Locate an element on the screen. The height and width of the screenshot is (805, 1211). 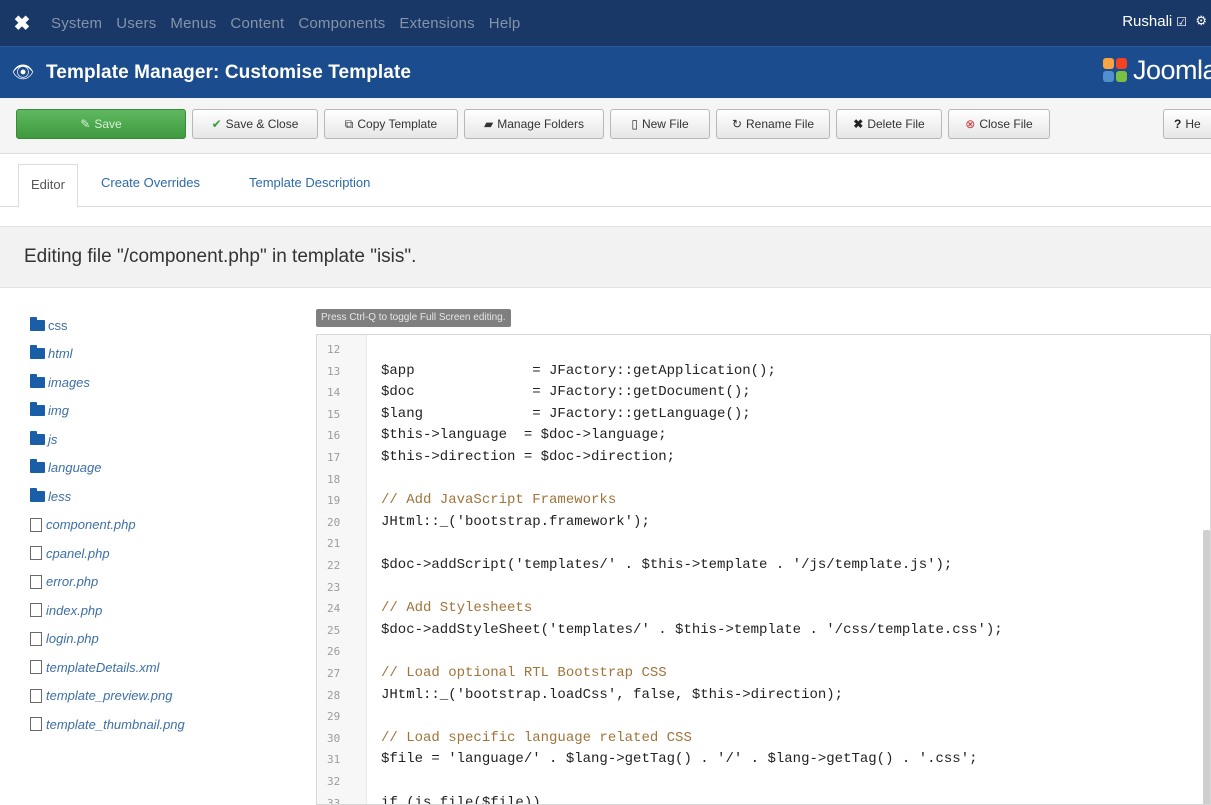
line-number: 27 is located at coordinates (334, 673).